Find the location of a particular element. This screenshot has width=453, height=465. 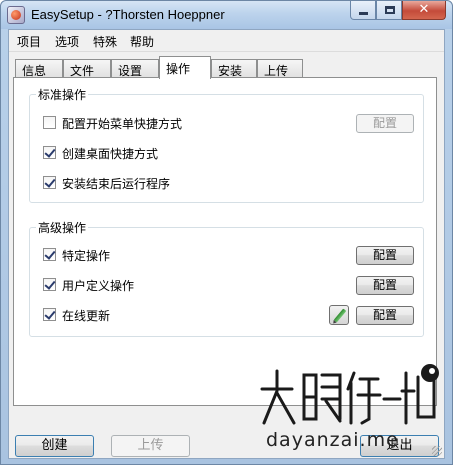

tab-settings: 设置 is located at coordinates (135, 68).